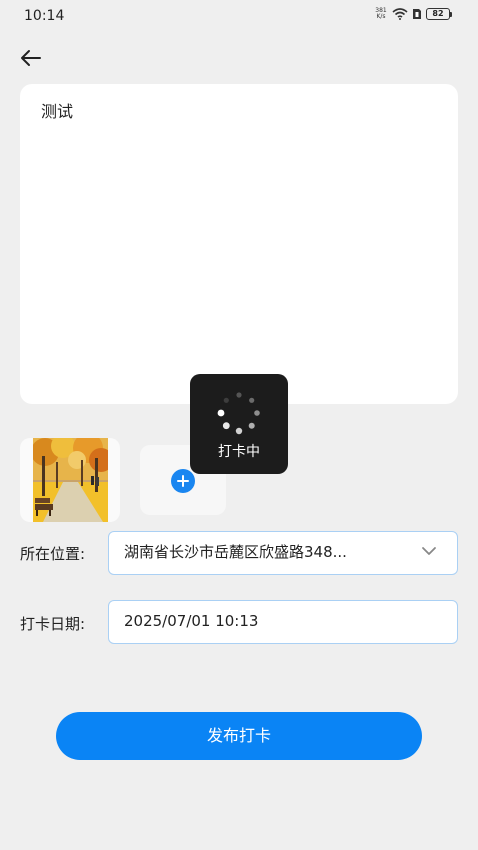 The image size is (478, 850). What do you see at coordinates (283, 622) in the screenshot?
I see `date-field: 2025/07/01 10:13` at bounding box center [283, 622].